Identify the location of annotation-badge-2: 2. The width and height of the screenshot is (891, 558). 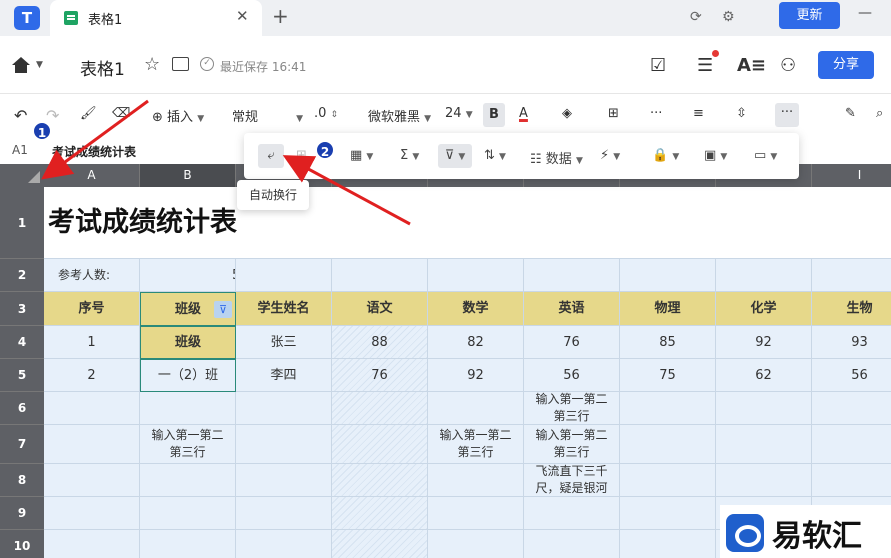
(325, 150).